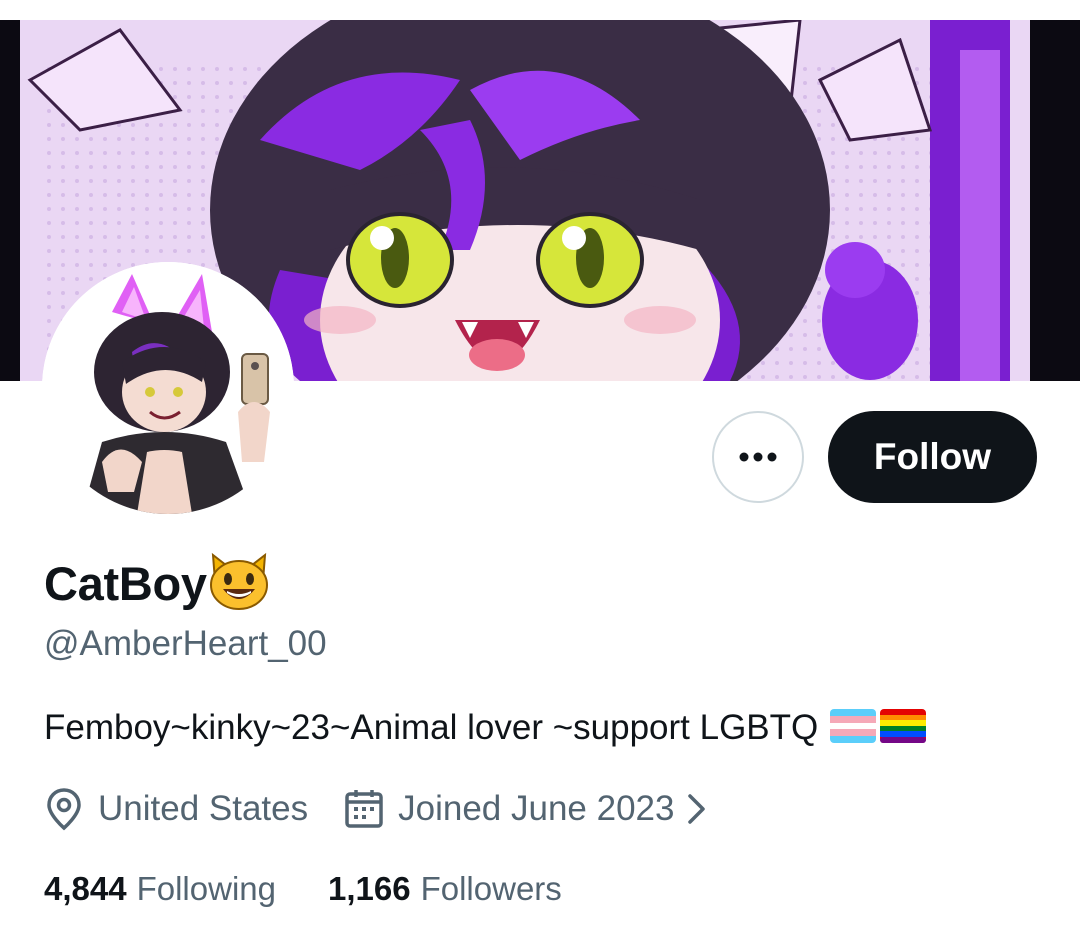 This screenshot has height=936, width=1080. I want to click on following-label: Following, so click(206, 888).